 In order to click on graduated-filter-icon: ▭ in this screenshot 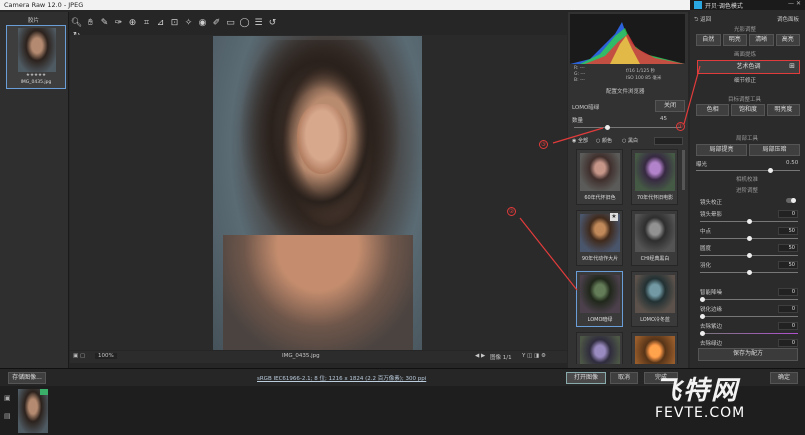, I will do `click(230, 23)`.